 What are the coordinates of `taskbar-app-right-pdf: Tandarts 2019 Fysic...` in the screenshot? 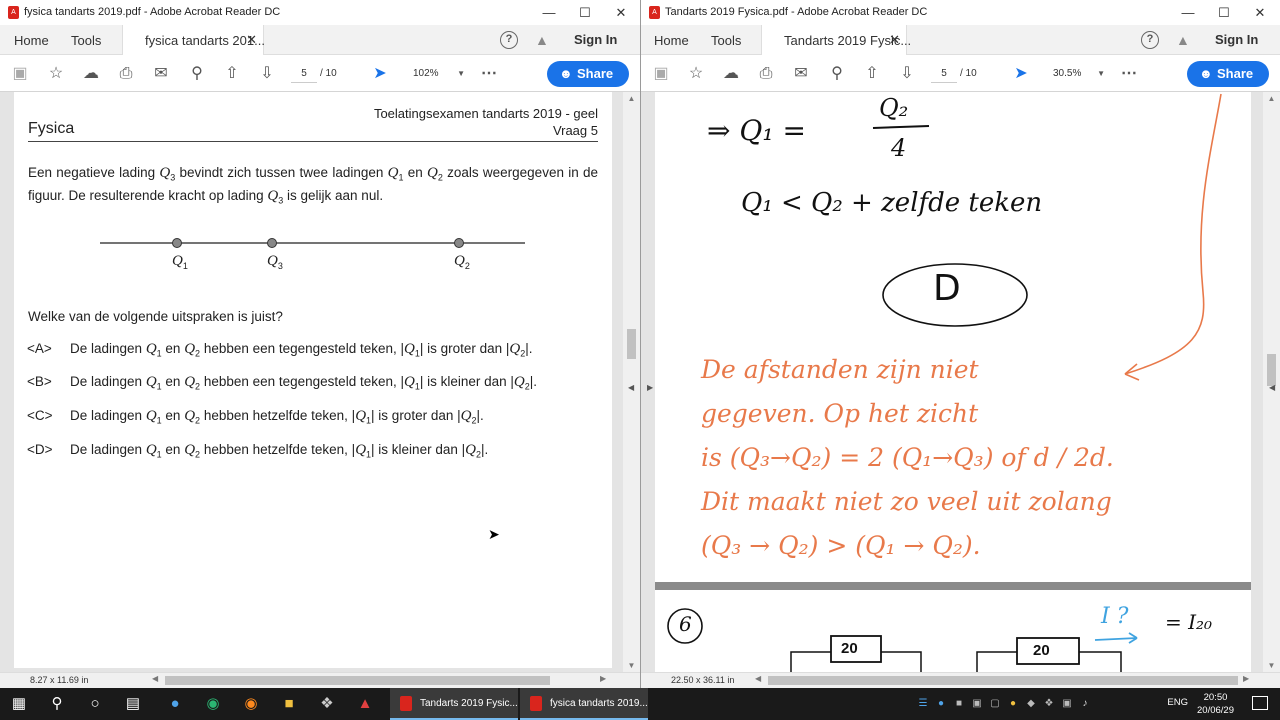 It's located at (454, 704).